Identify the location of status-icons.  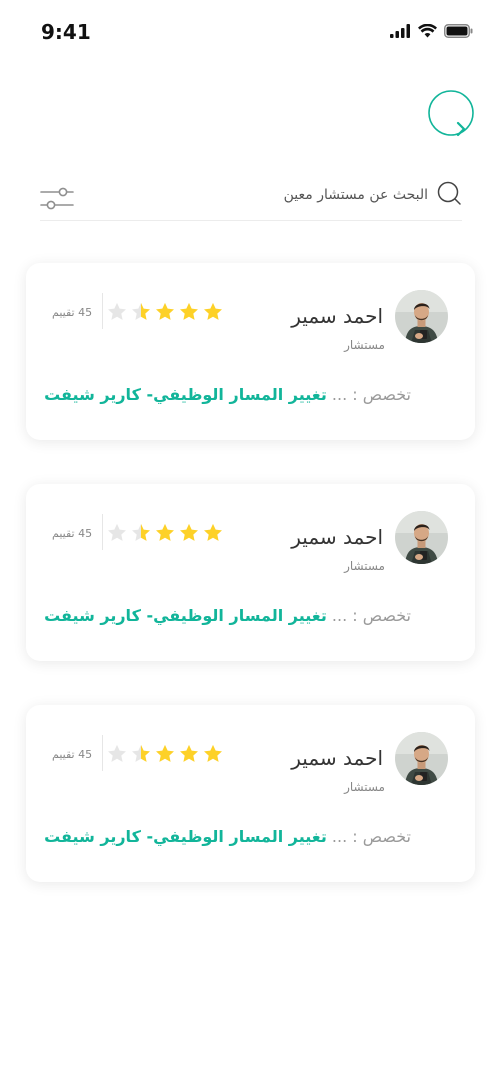
(431, 31).